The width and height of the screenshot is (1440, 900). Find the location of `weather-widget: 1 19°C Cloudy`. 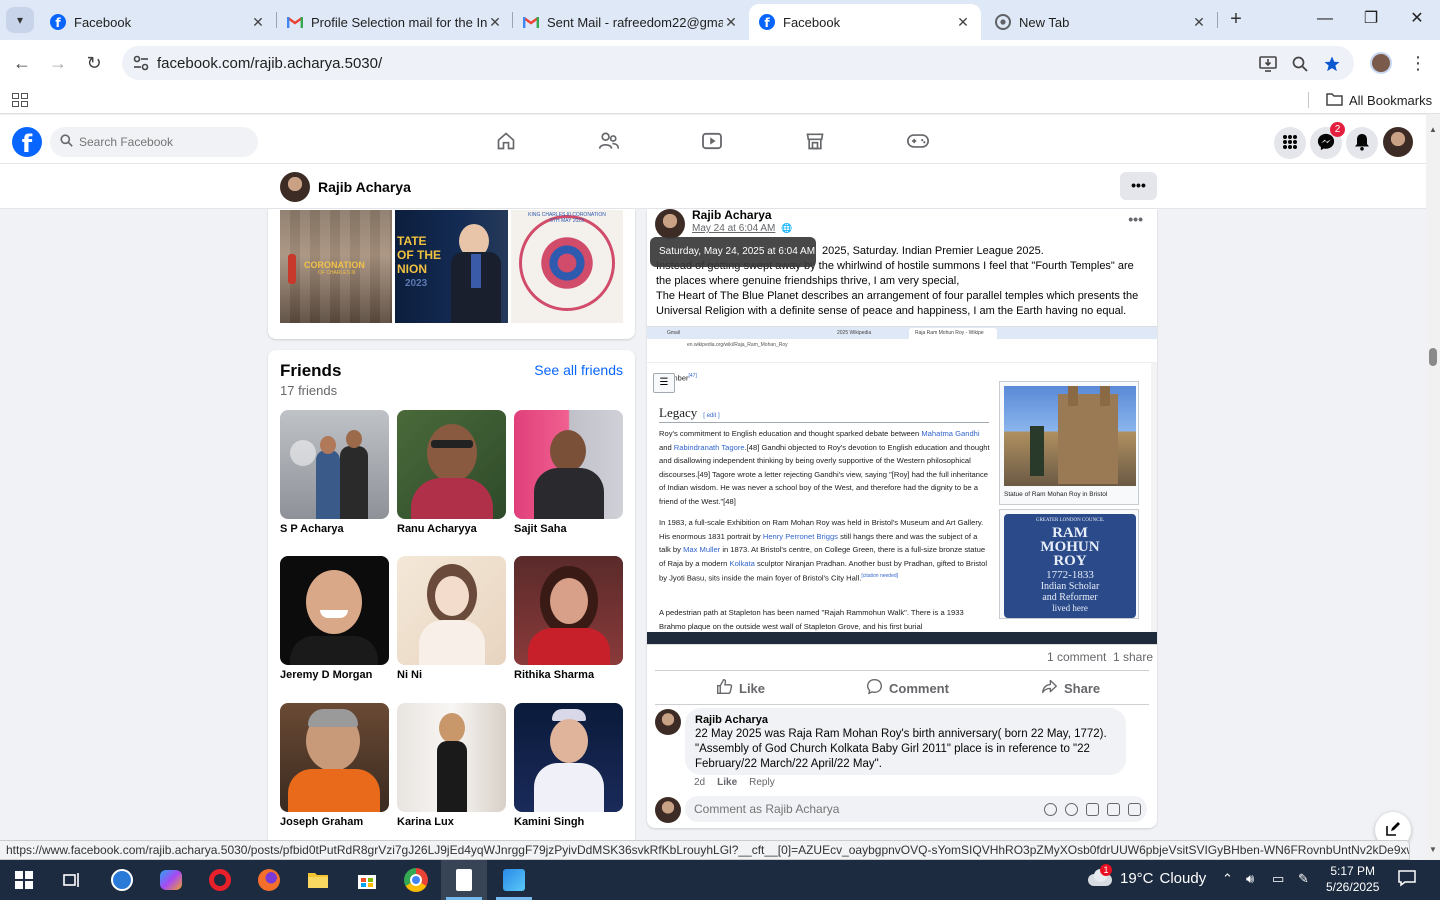

weather-widget: 1 19°C Cloudy is located at coordinates (1147, 875).